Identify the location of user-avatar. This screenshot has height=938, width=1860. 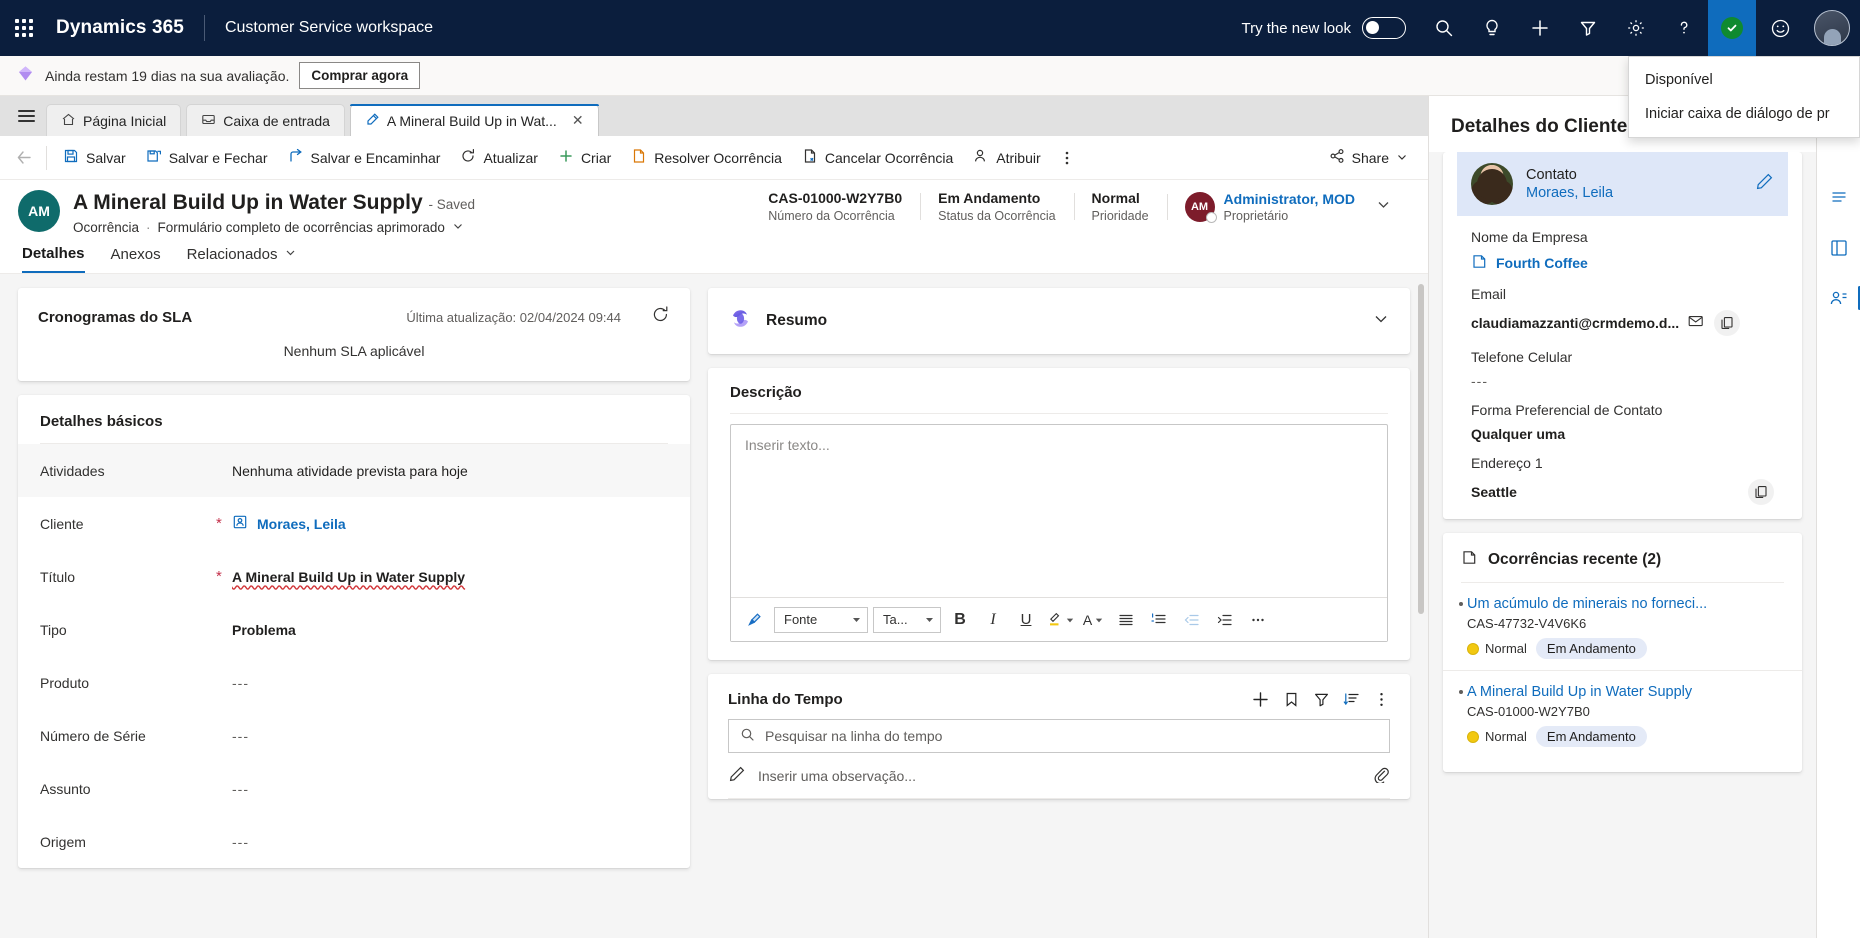
(1832, 28).